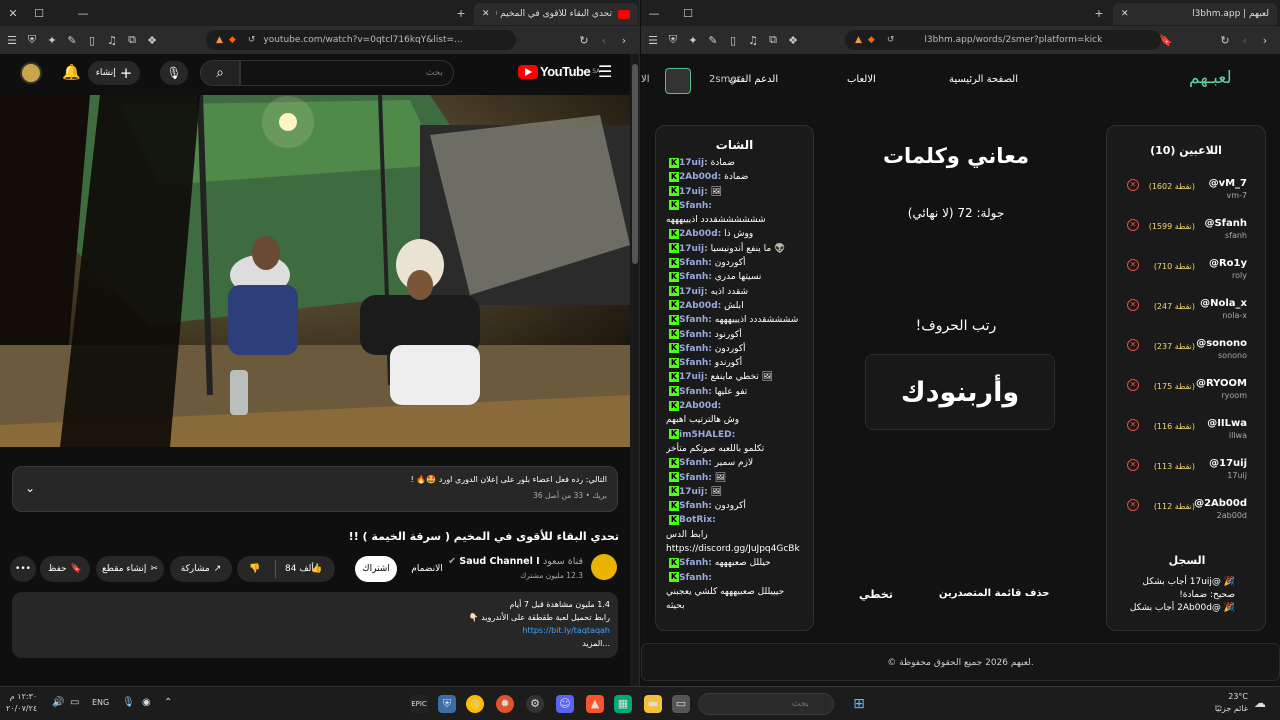 The width and height of the screenshot is (1280, 720). I want to click on sidebar-icon: ▯, so click(733, 40).